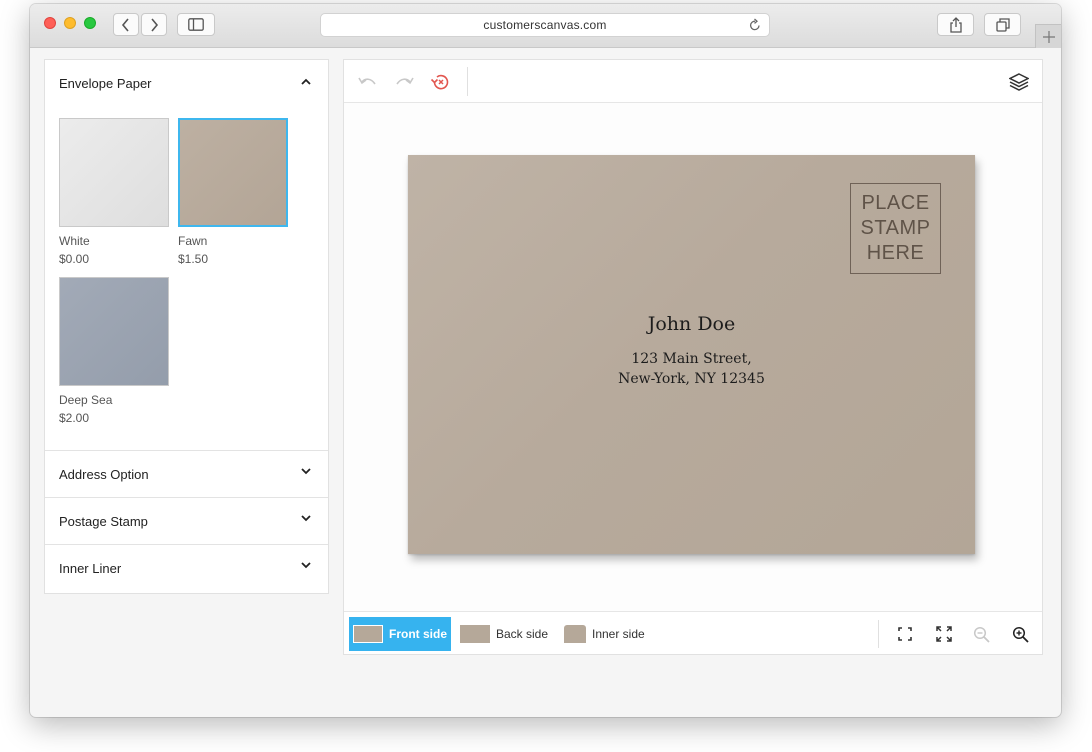  I want to click on fullscreen-icon, so click(944, 634).